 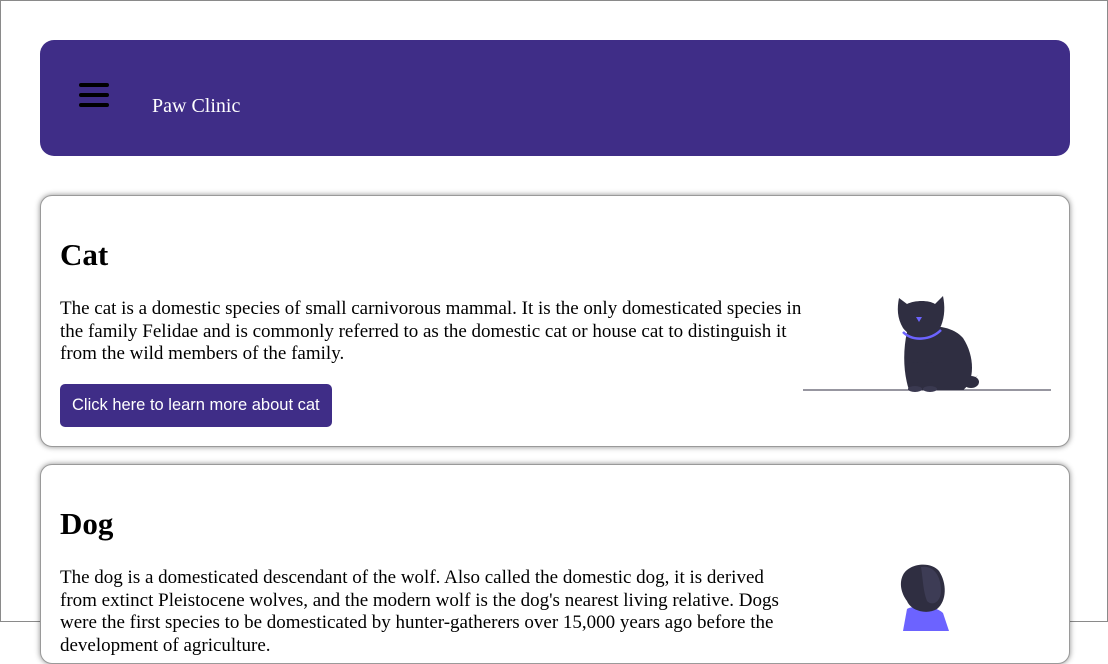 What do you see at coordinates (927, 344) in the screenshot?
I see `sitting-cat-illustration` at bounding box center [927, 344].